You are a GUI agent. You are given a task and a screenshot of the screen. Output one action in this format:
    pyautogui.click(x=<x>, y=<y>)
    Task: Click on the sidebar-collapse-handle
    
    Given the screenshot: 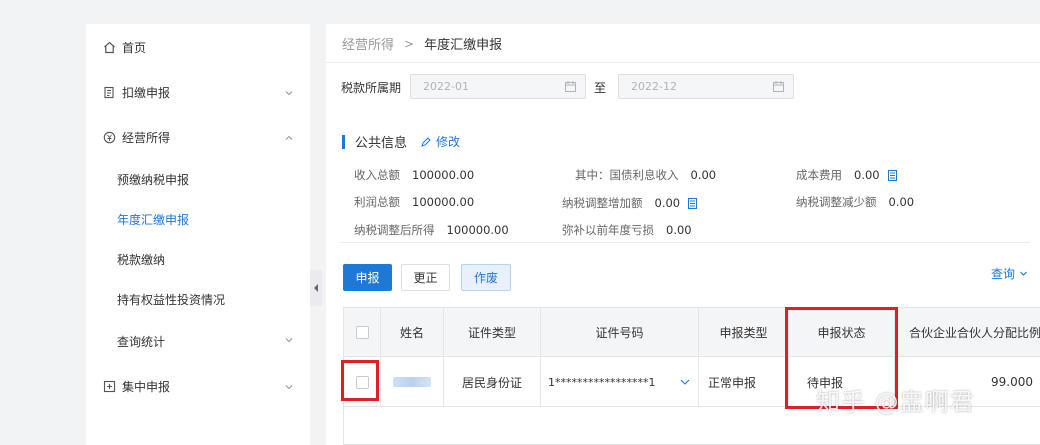 What is the action you would take?
    pyautogui.click(x=316, y=288)
    